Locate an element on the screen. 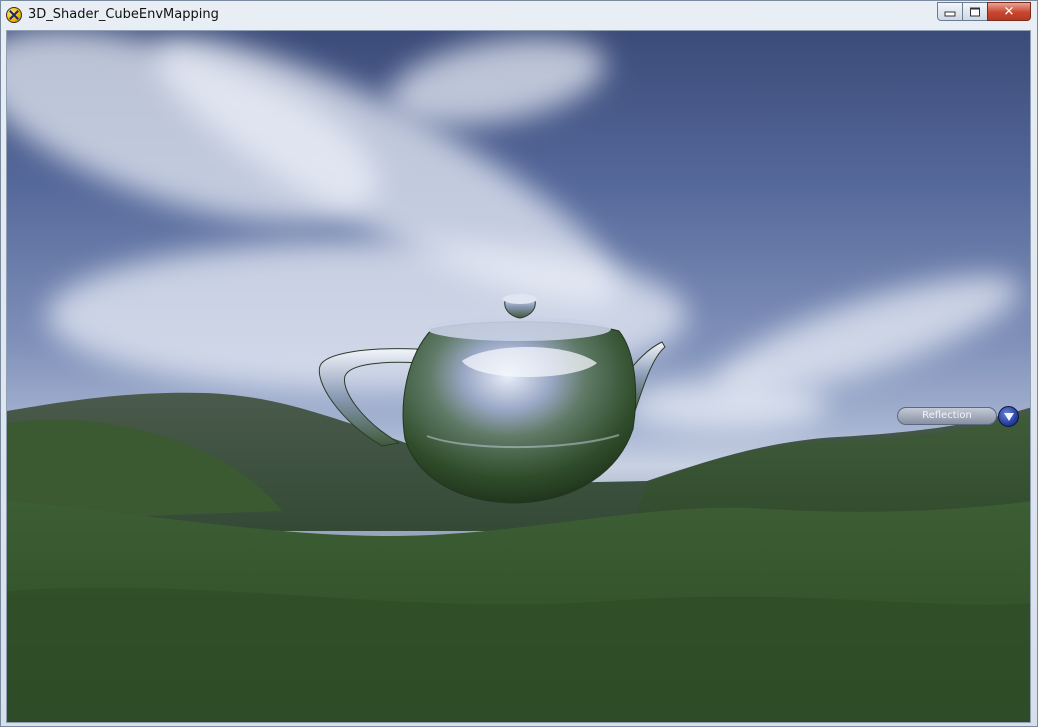 This screenshot has height=727, width=1038. dropdown-selected-value: Reflection is located at coordinates (947, 416).